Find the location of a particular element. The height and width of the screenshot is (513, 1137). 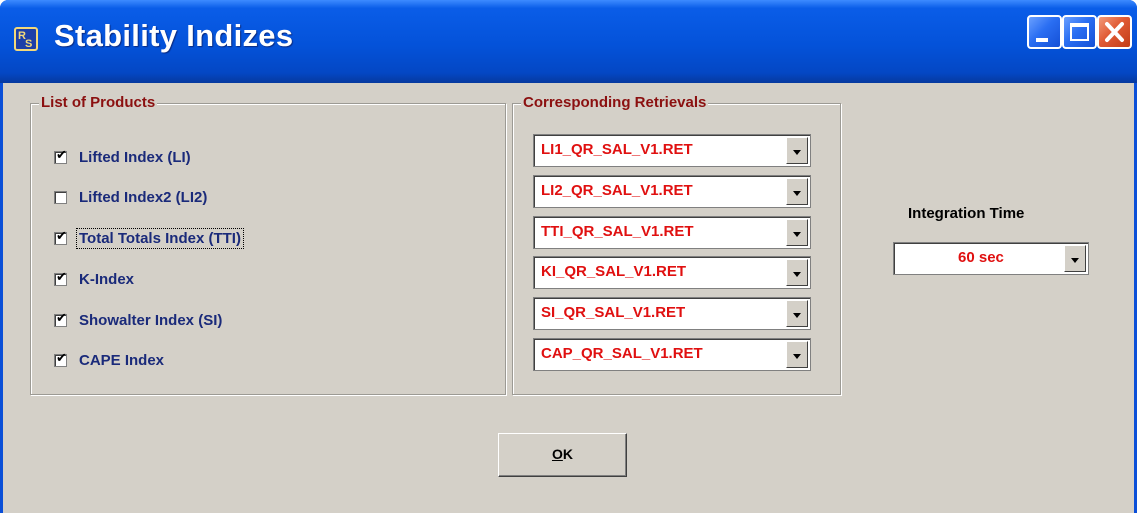

product-checkbox-ki: ✔ K-Index is located at coordinates (95, 279).